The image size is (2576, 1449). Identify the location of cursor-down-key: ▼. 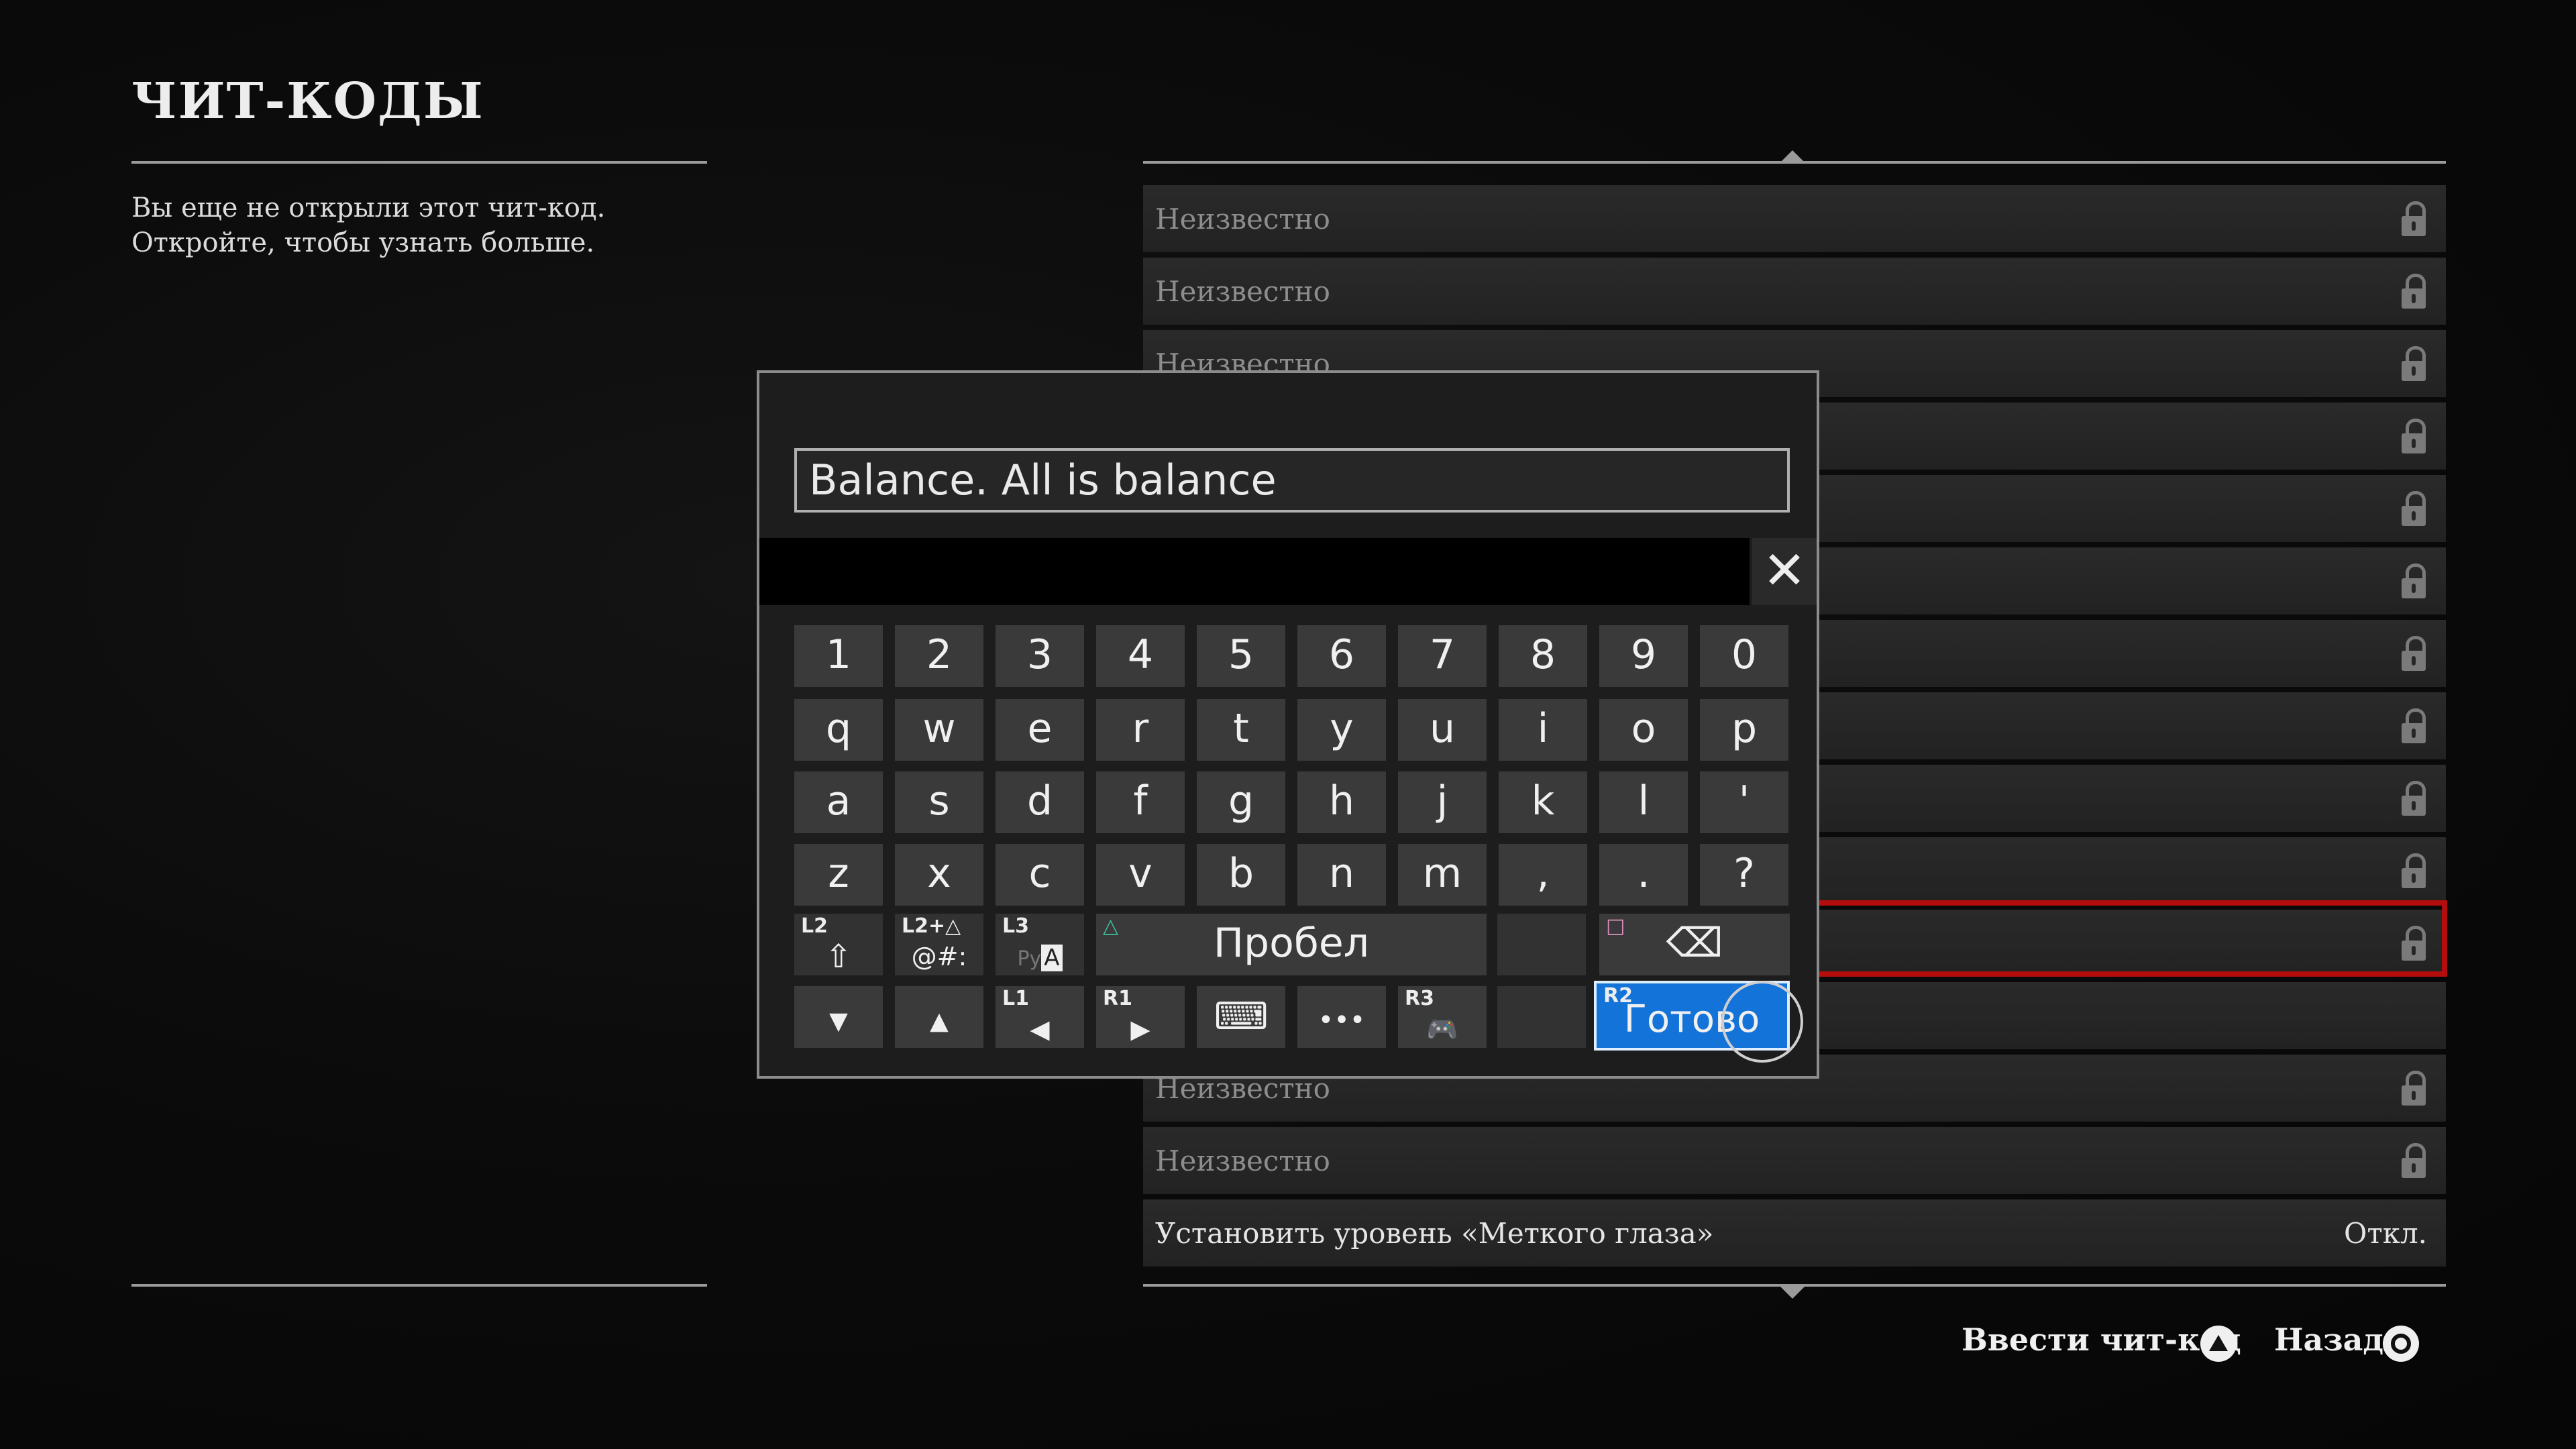
(838, 1017).